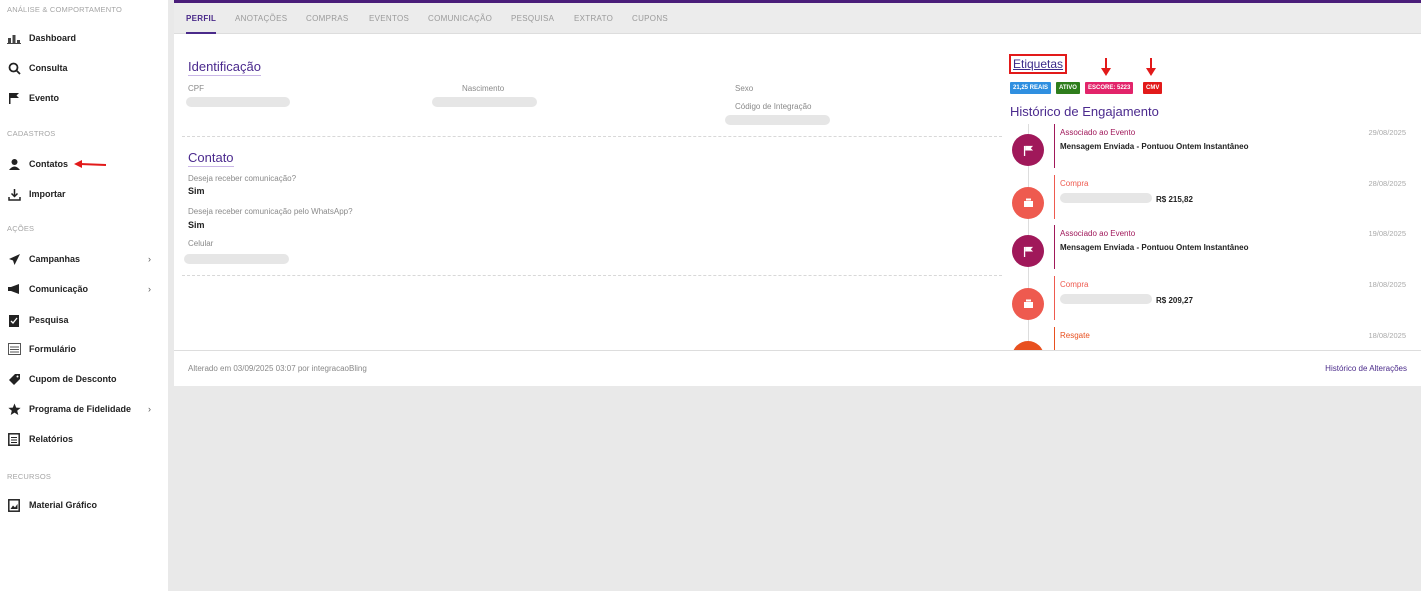 The height and width of the screenshot is (591, 1421). What do you see at coordinates (797, 350) in the screenshot?
I see `footer-divider` at bounding box center [797, 350].